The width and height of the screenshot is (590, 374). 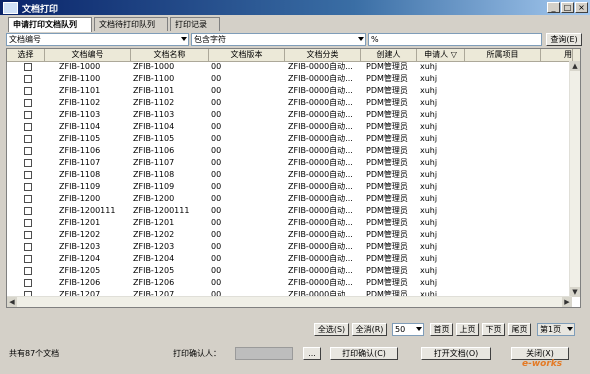 I want to click on horizontal-scrollbar: ◀ ▶, so click(x=289, y=301).